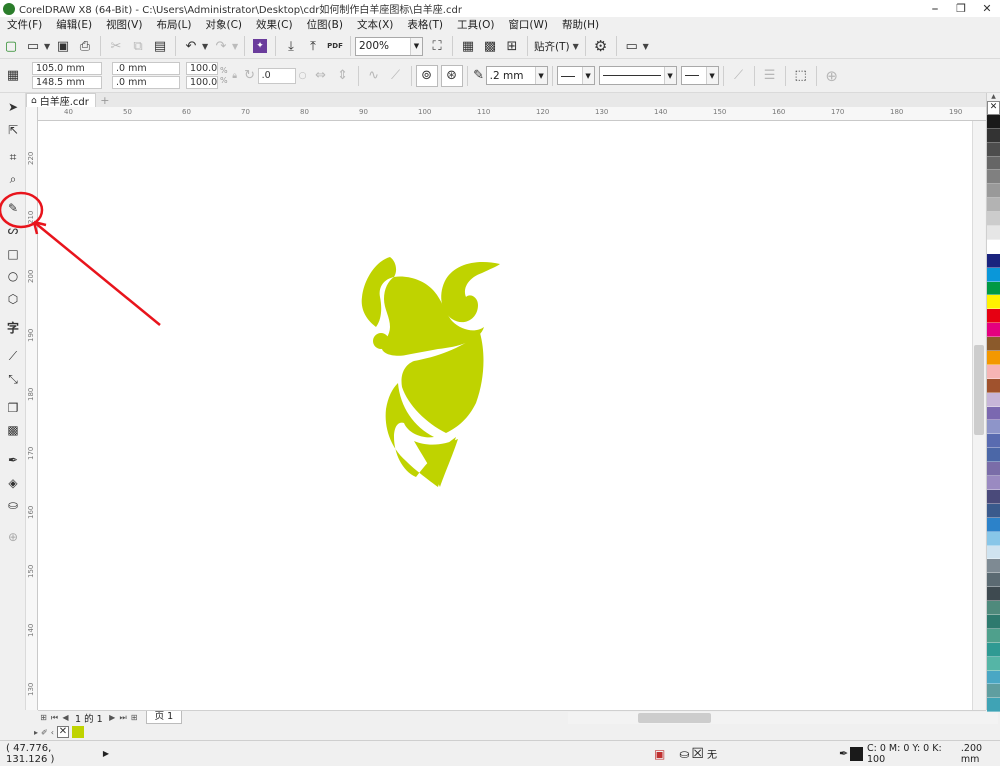 Image resolution: width=1000 pixels, height=766 pixels. What do you see at coordinates (739, 76) in the screenshot?
I see `close-curve-icon: ⟋` at bounding box center [739, 76].